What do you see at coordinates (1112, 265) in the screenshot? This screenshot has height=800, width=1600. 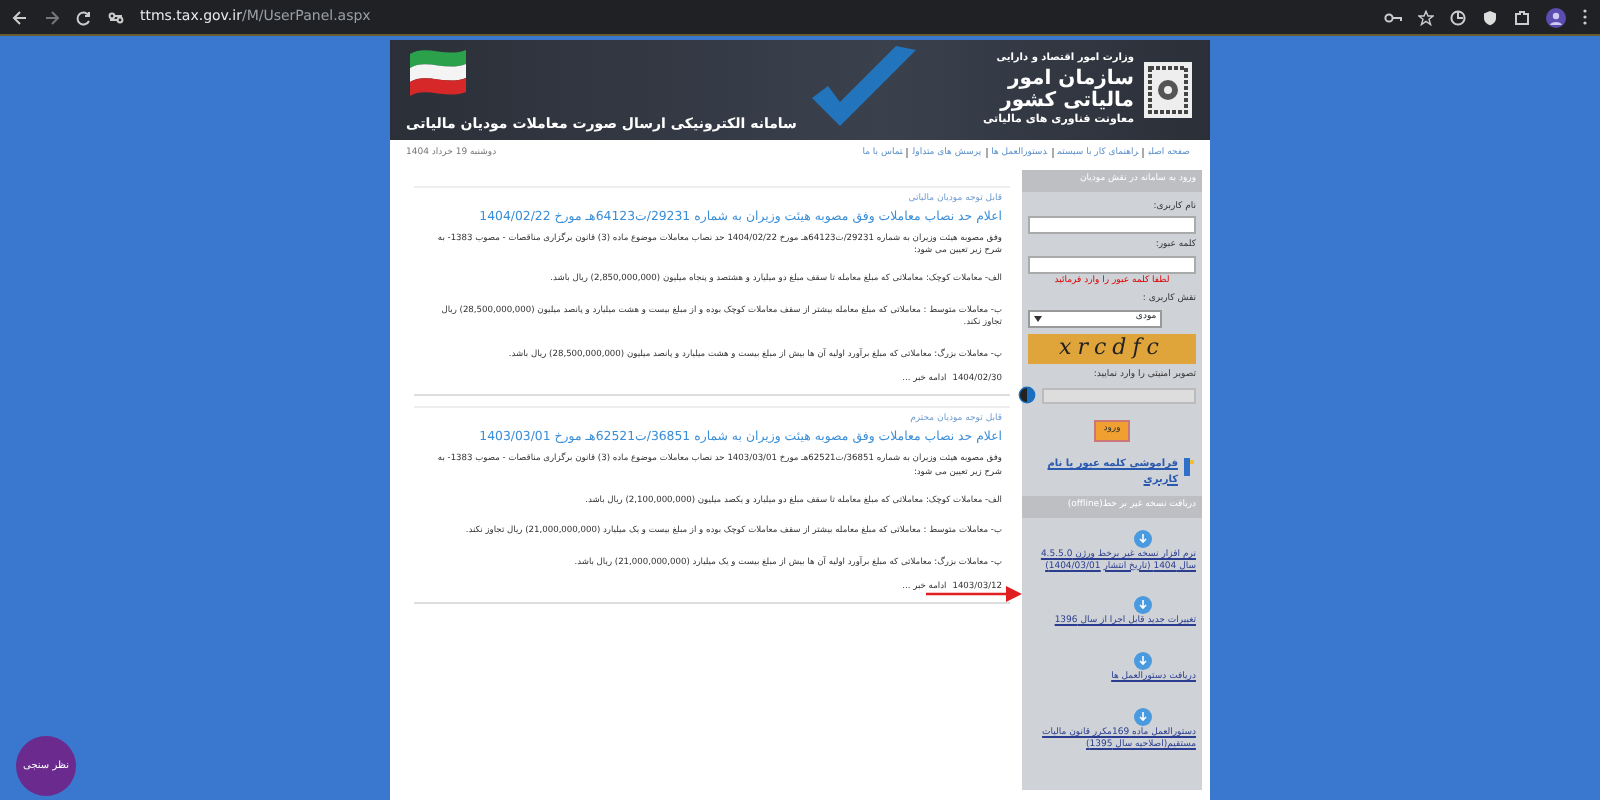 I see `password-field` at bounding box center [1112, 265].